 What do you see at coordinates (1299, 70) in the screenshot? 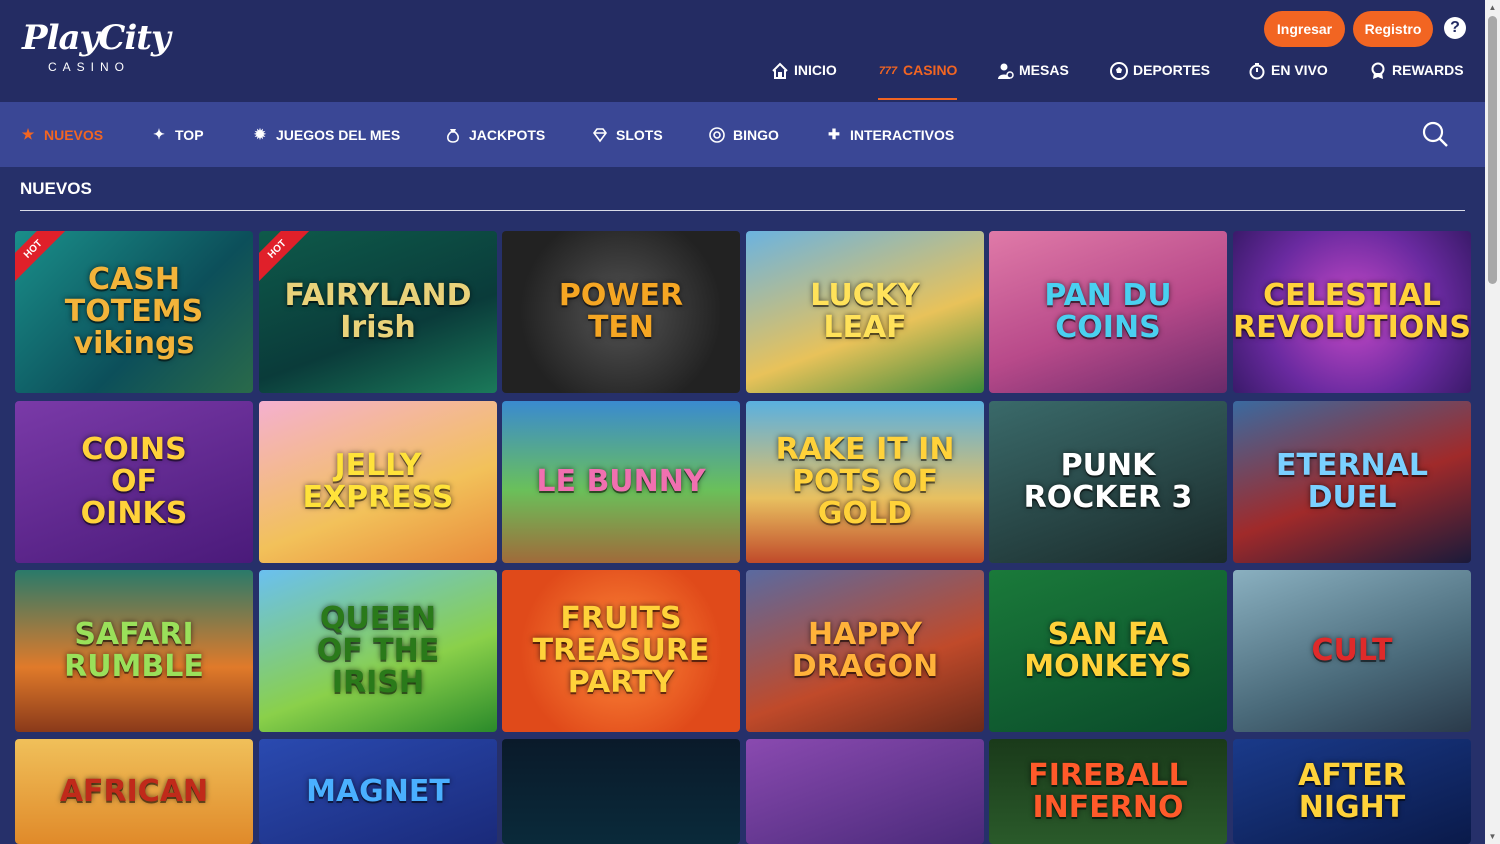
I see `nav-en-vivo-label: EN VIVO` at bounding box center [1299, 70].